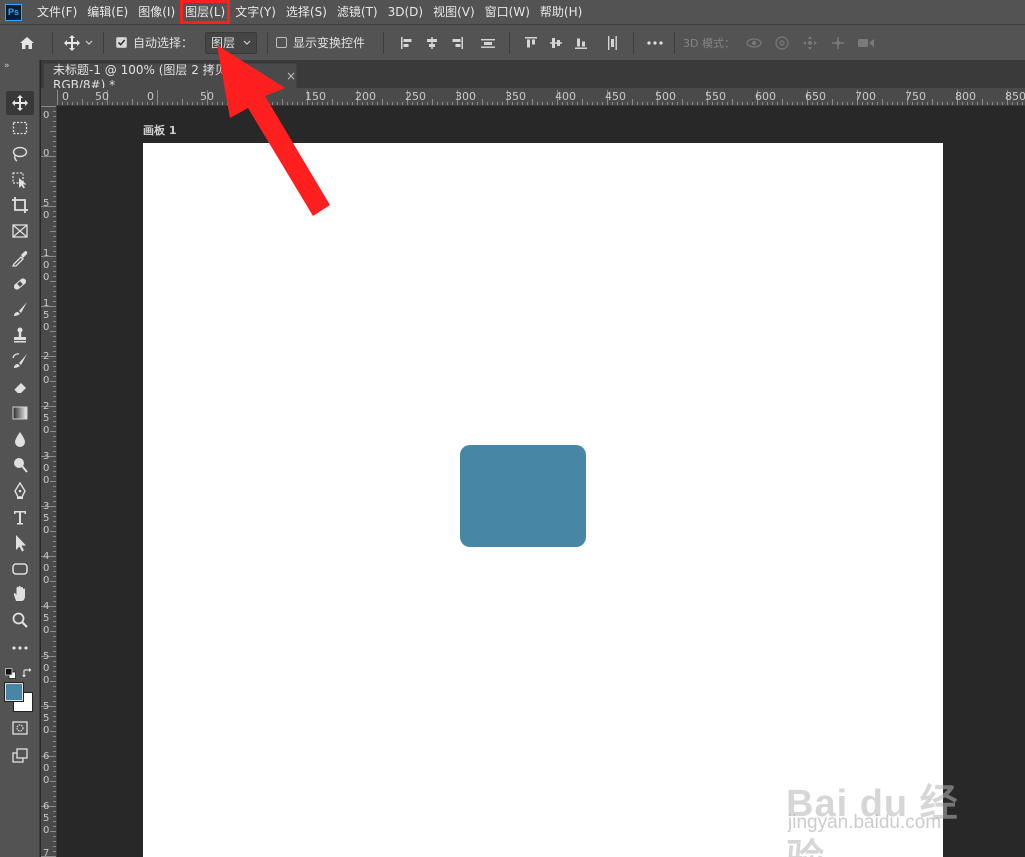 The image size is (1025, 857). What do you see at coordinates (454, 12) in the screenshot?
I see `menu-view: 视图(V)` at bounding box center [454, 12].